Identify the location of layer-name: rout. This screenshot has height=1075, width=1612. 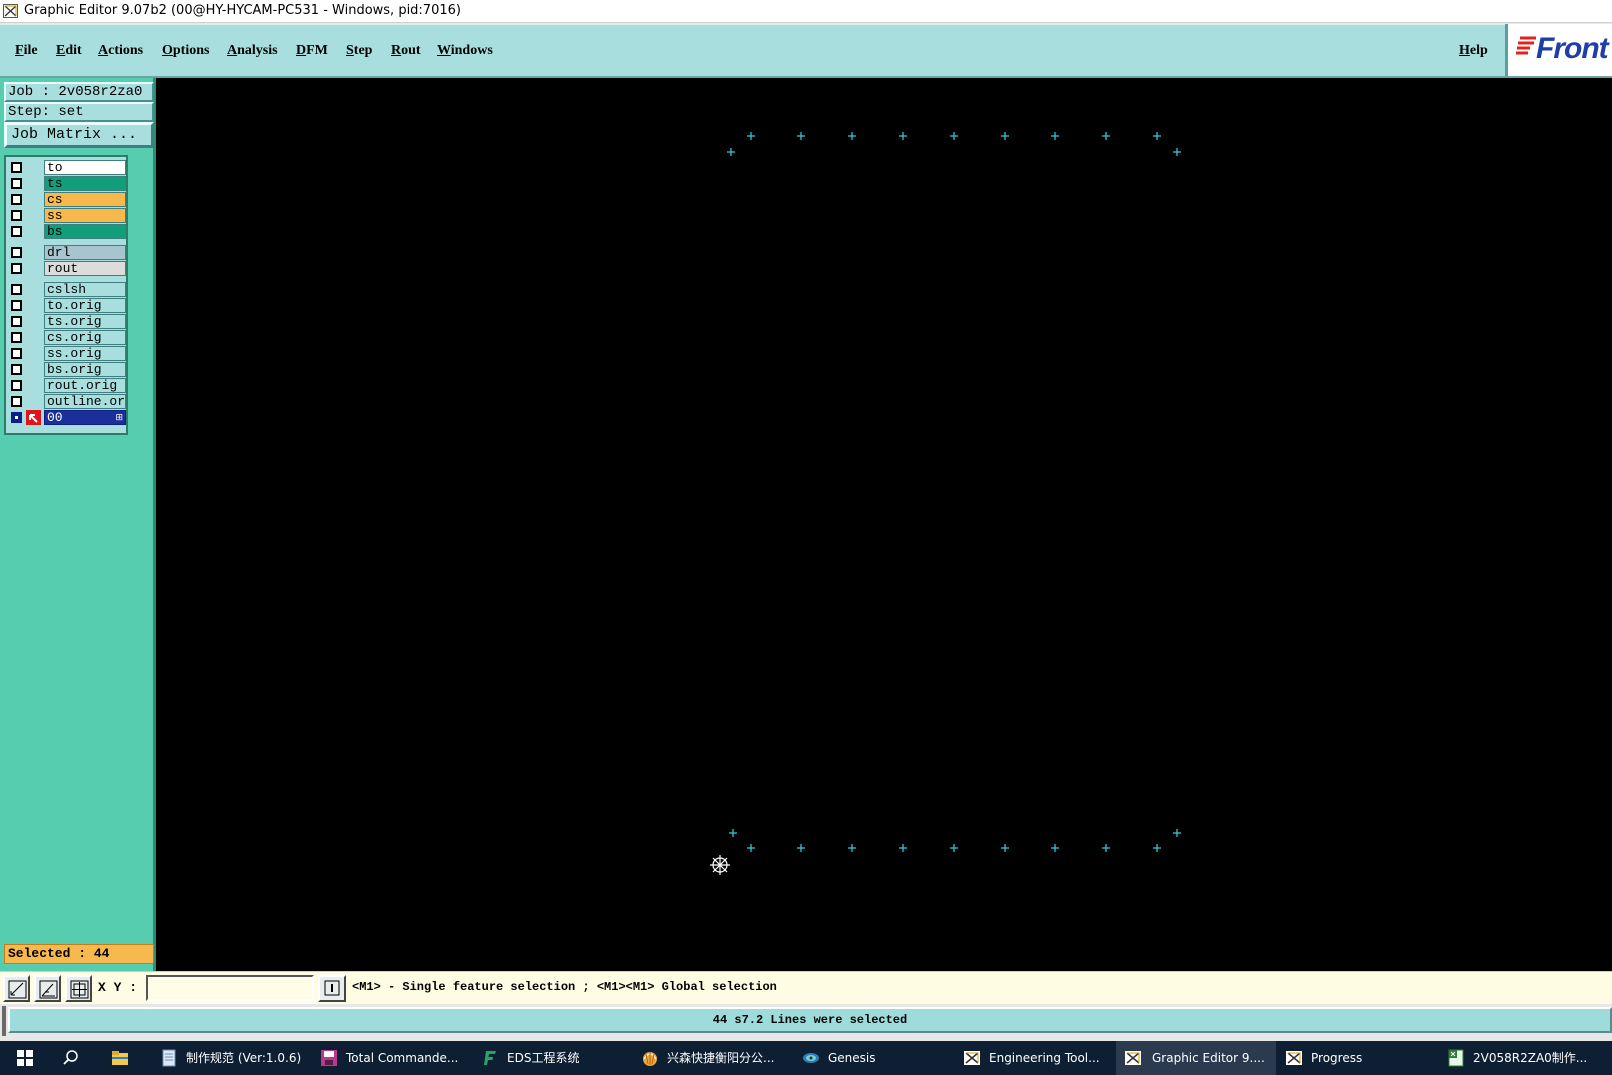
(85, 268).